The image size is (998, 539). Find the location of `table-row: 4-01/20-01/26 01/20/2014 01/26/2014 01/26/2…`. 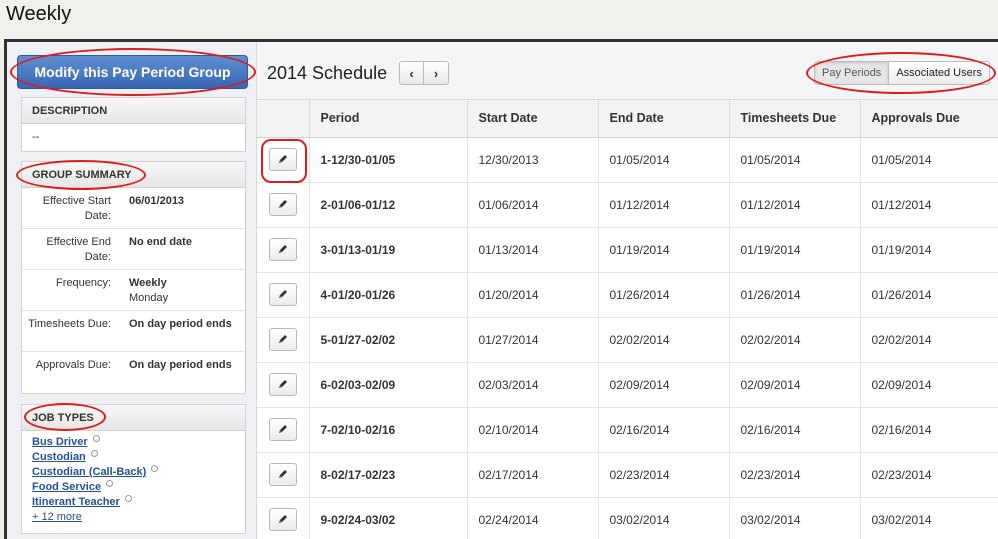

table-row: 4-01/20-01/26 01/20/2014 01/26/2014 01/26/2… is located at coordinates (627, 295).